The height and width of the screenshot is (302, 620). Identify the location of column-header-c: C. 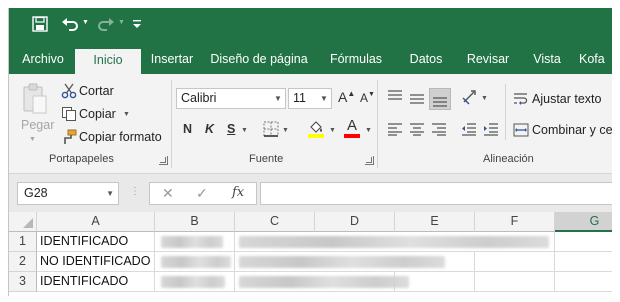
(275, 222).